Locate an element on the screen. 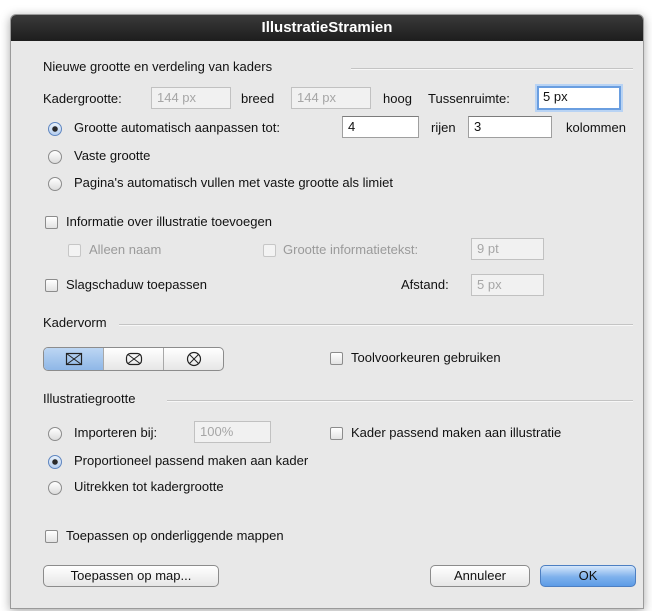  auto-fit-radio is located at coordinates (55, 129).